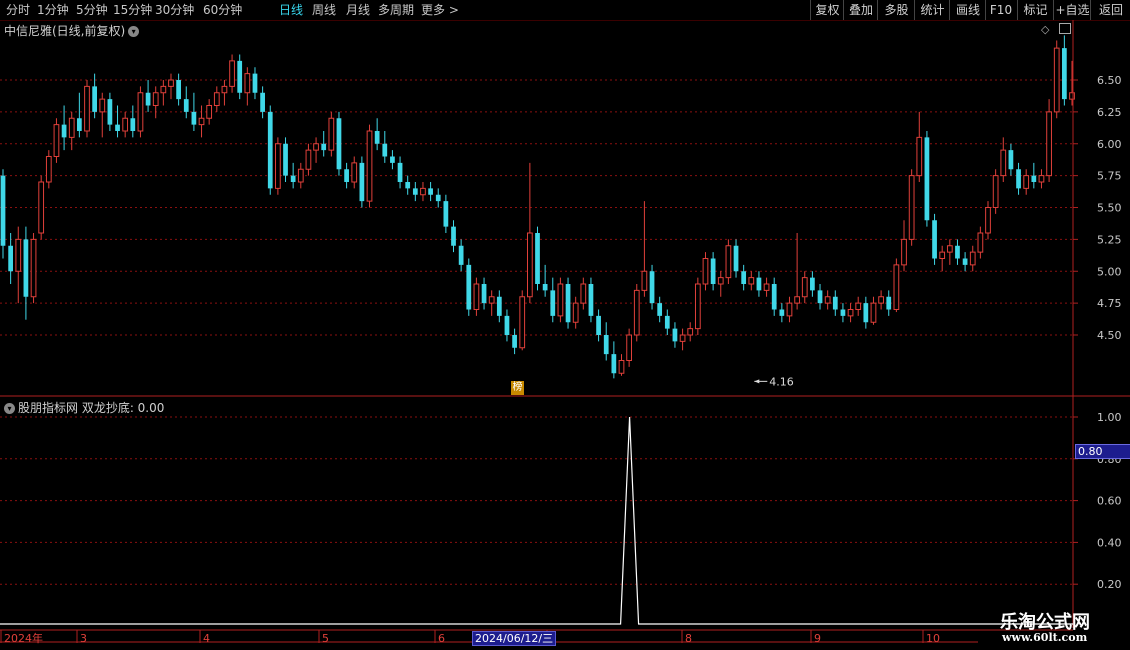  Describe the element at coordinates (781, 381) in the screenshot. I see `svg-text: 4.16` at that location.